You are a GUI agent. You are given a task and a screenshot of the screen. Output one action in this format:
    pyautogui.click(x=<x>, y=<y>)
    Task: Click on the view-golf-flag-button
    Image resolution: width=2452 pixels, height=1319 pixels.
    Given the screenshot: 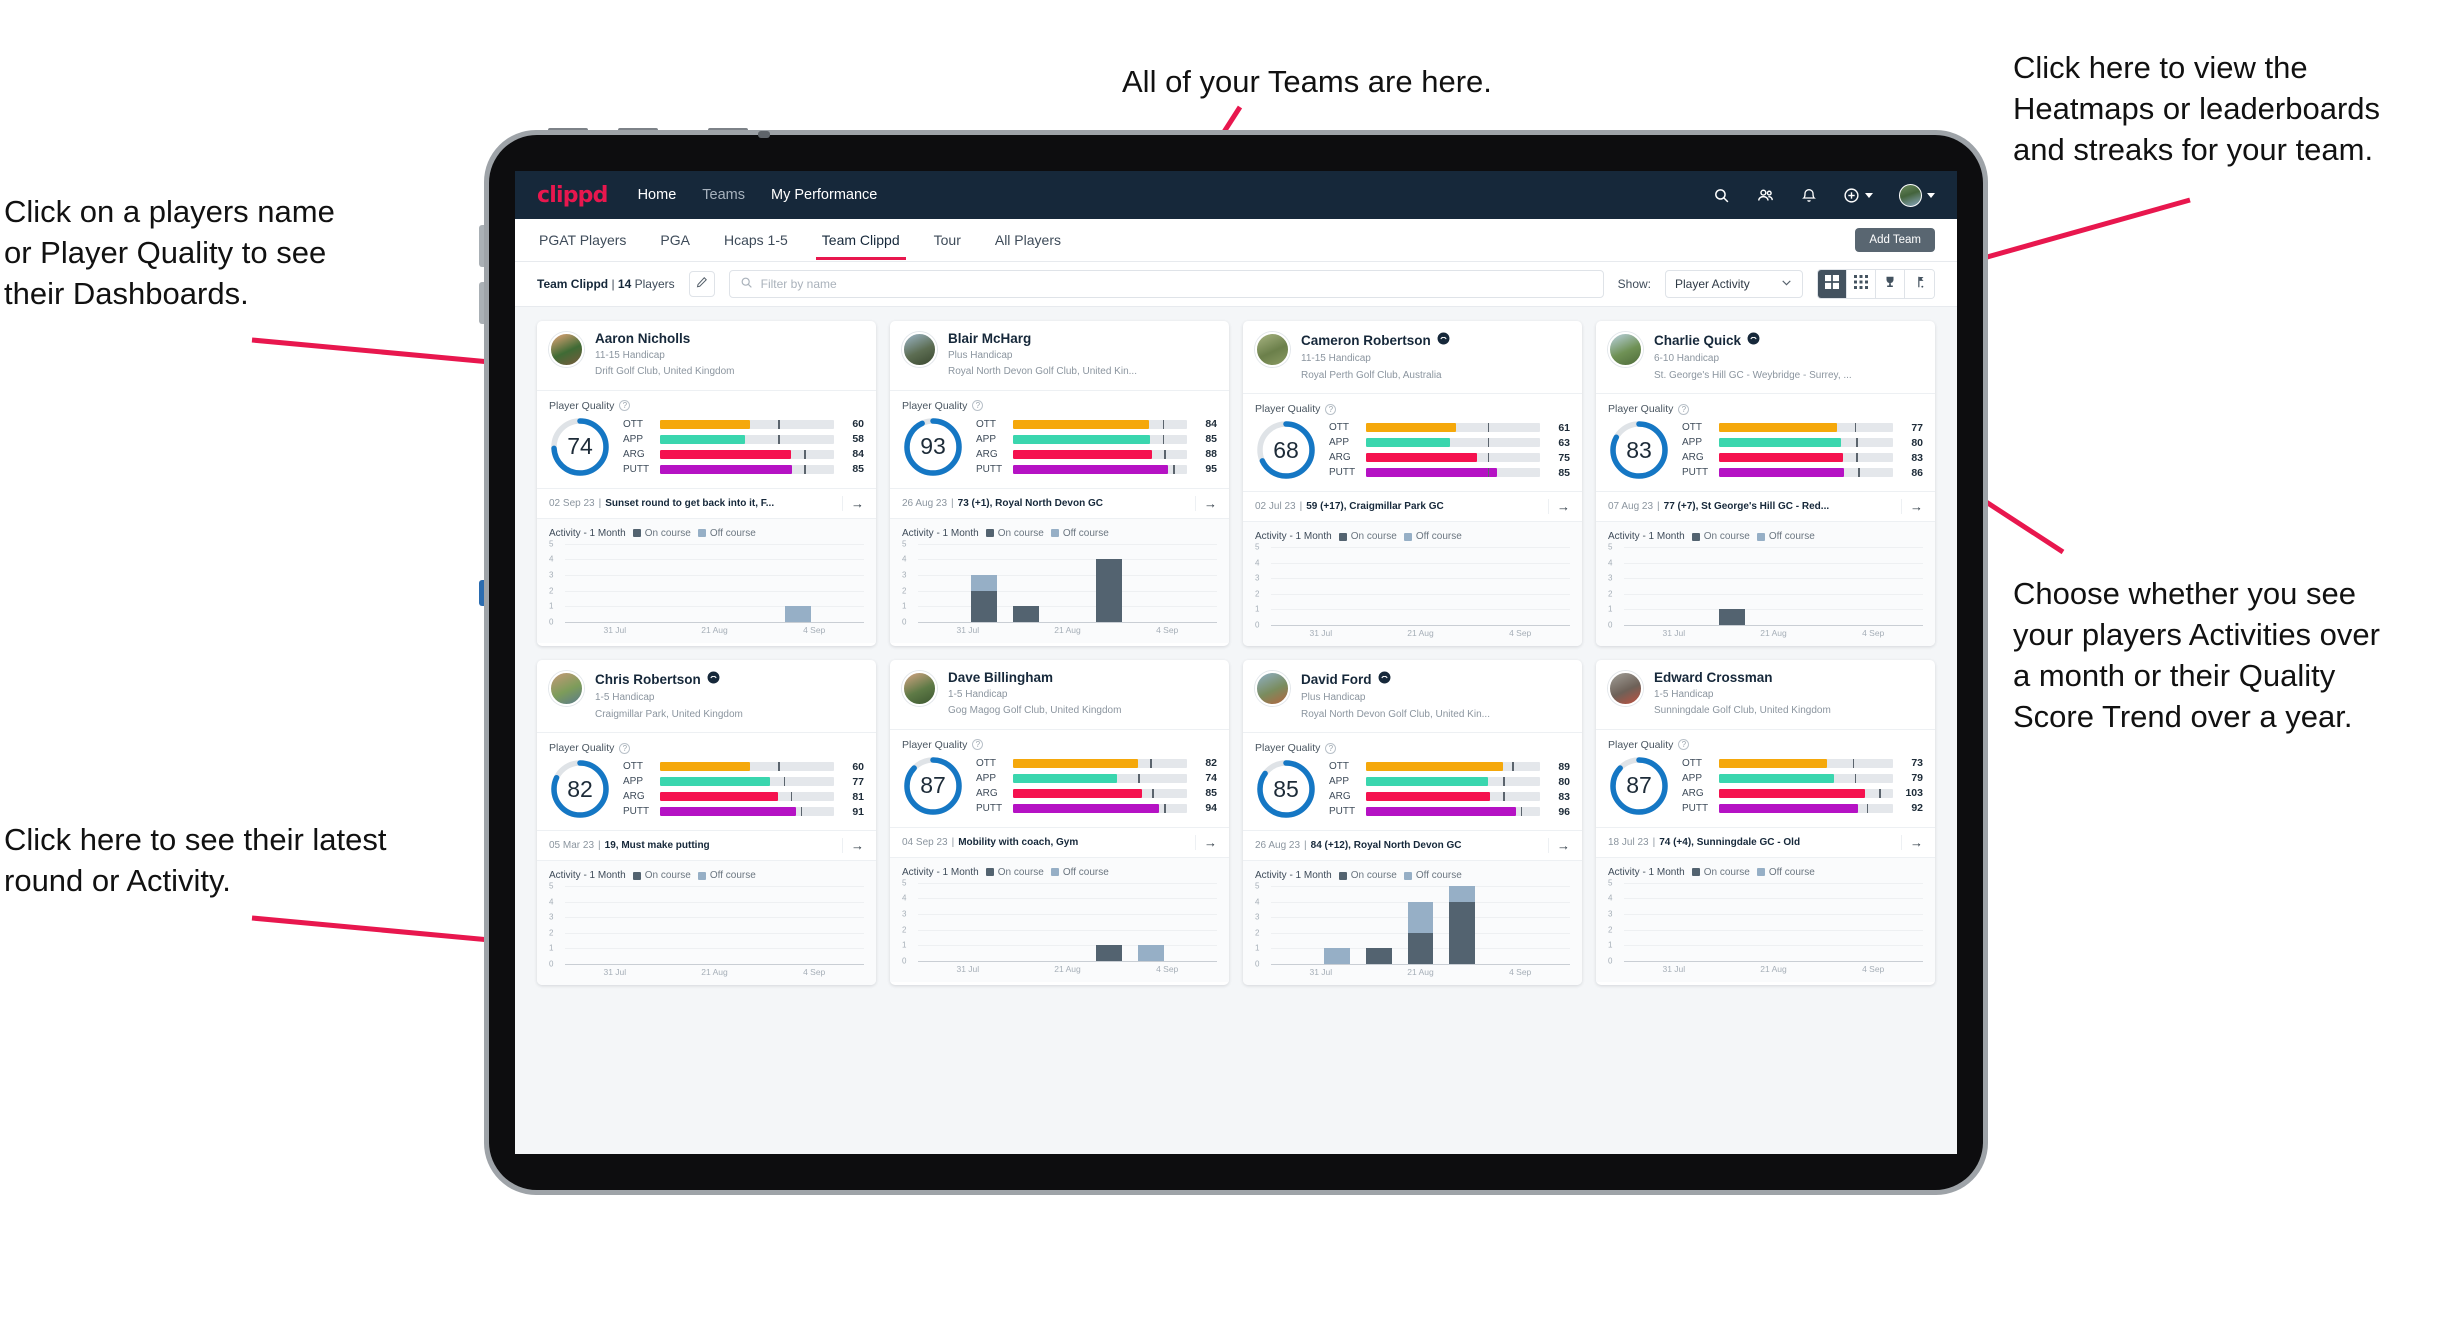 What is the action you would take?
    pyautogui.click(x=1919, y=284)
    